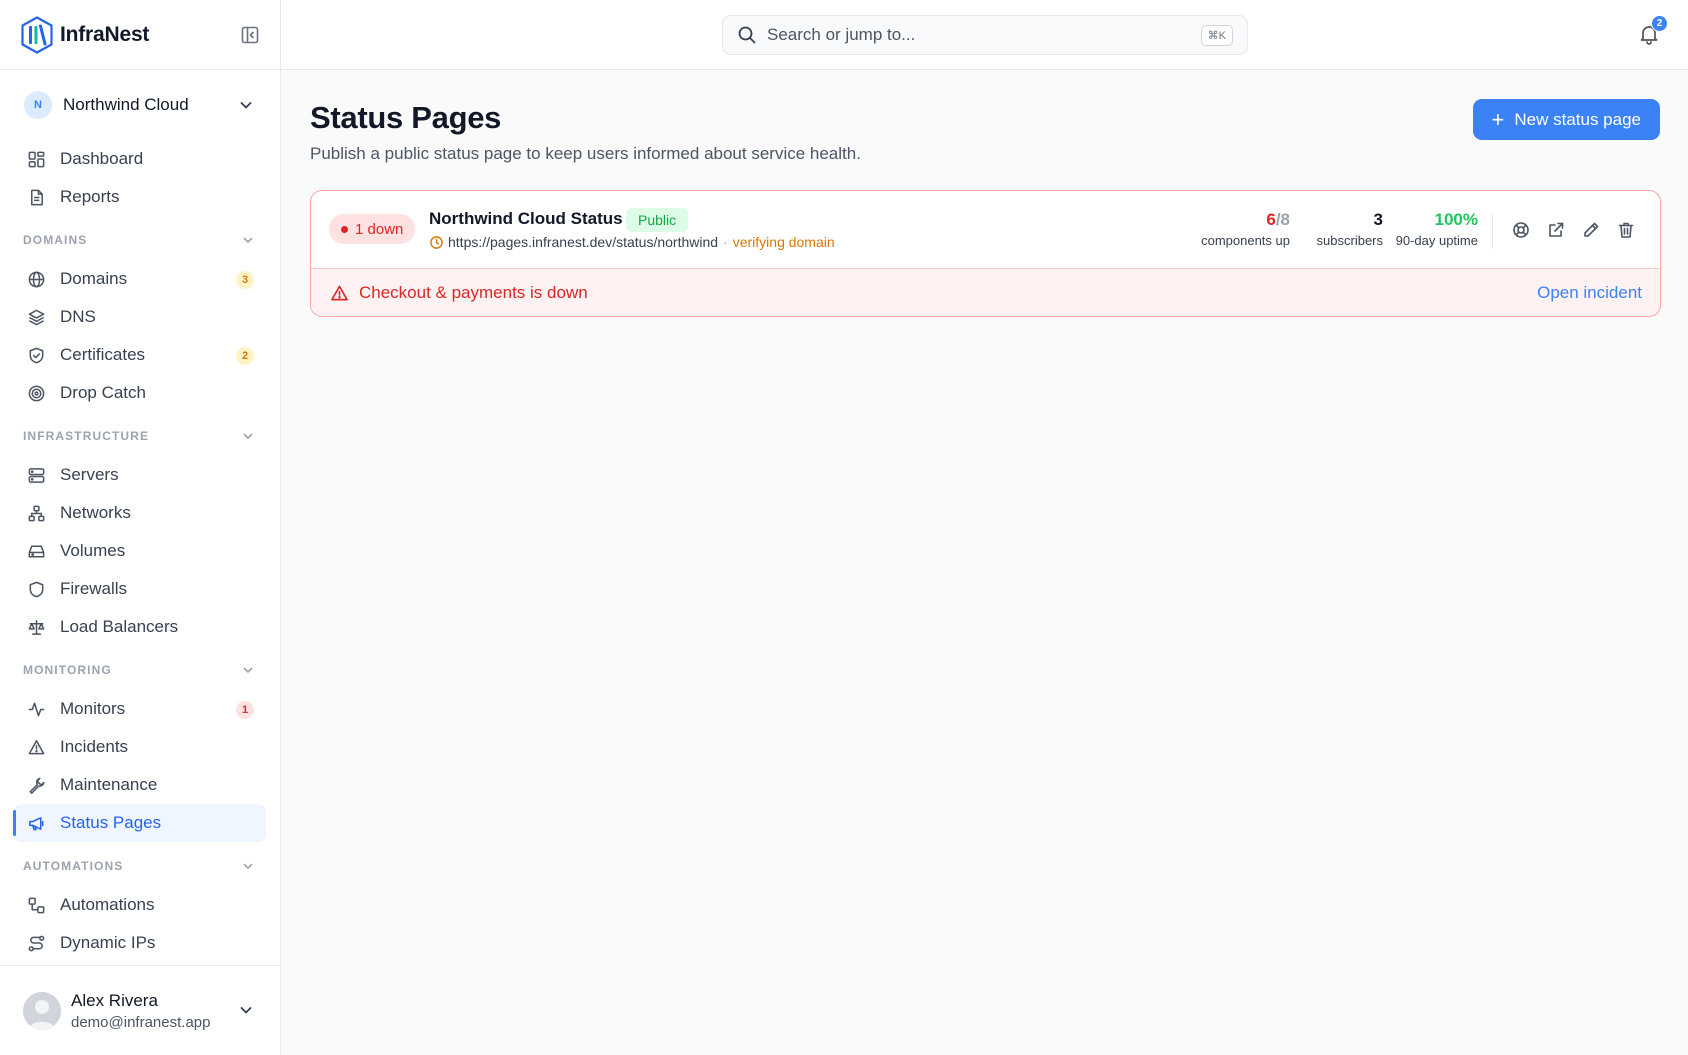 This screenshot has height=1055, width=1688. I want to click on dashboard-icon, so click(36, 159).